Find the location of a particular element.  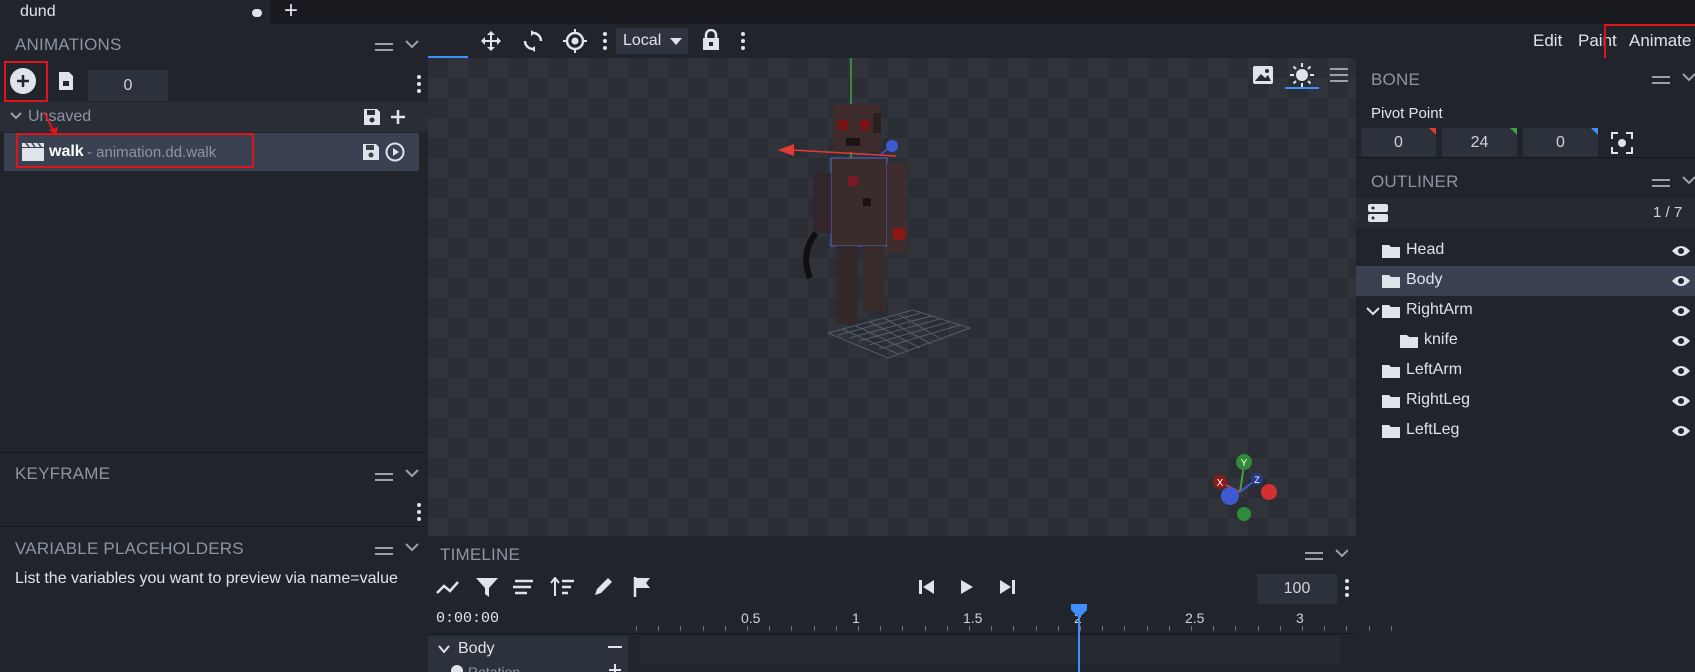

outliner-item-body: Body is located at coordinates (1525, 281).